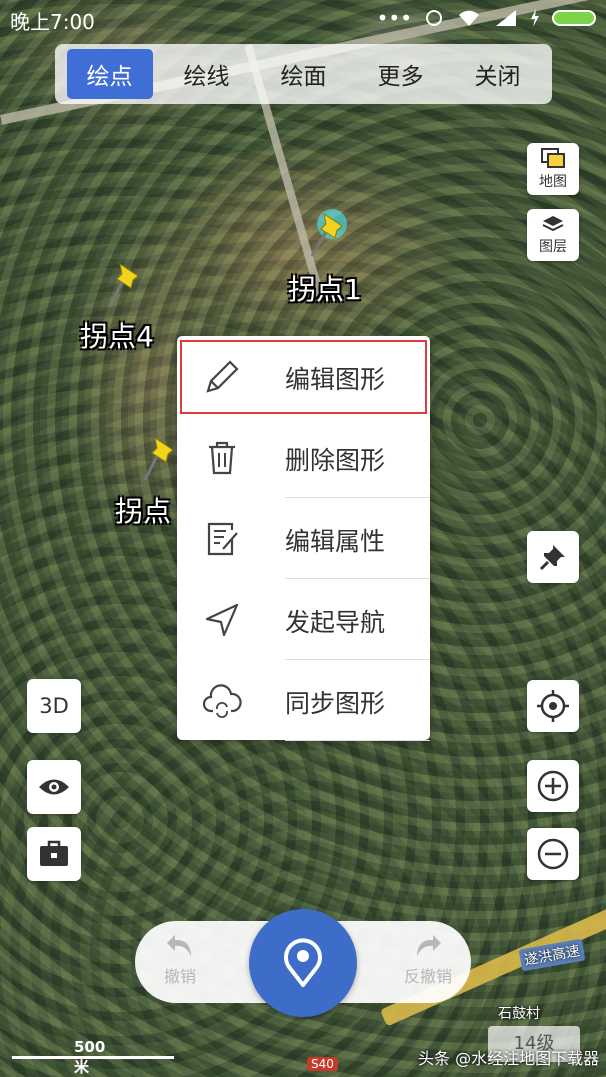  I want to click on draw-polygon-button: 绘面, so click(304, 74).